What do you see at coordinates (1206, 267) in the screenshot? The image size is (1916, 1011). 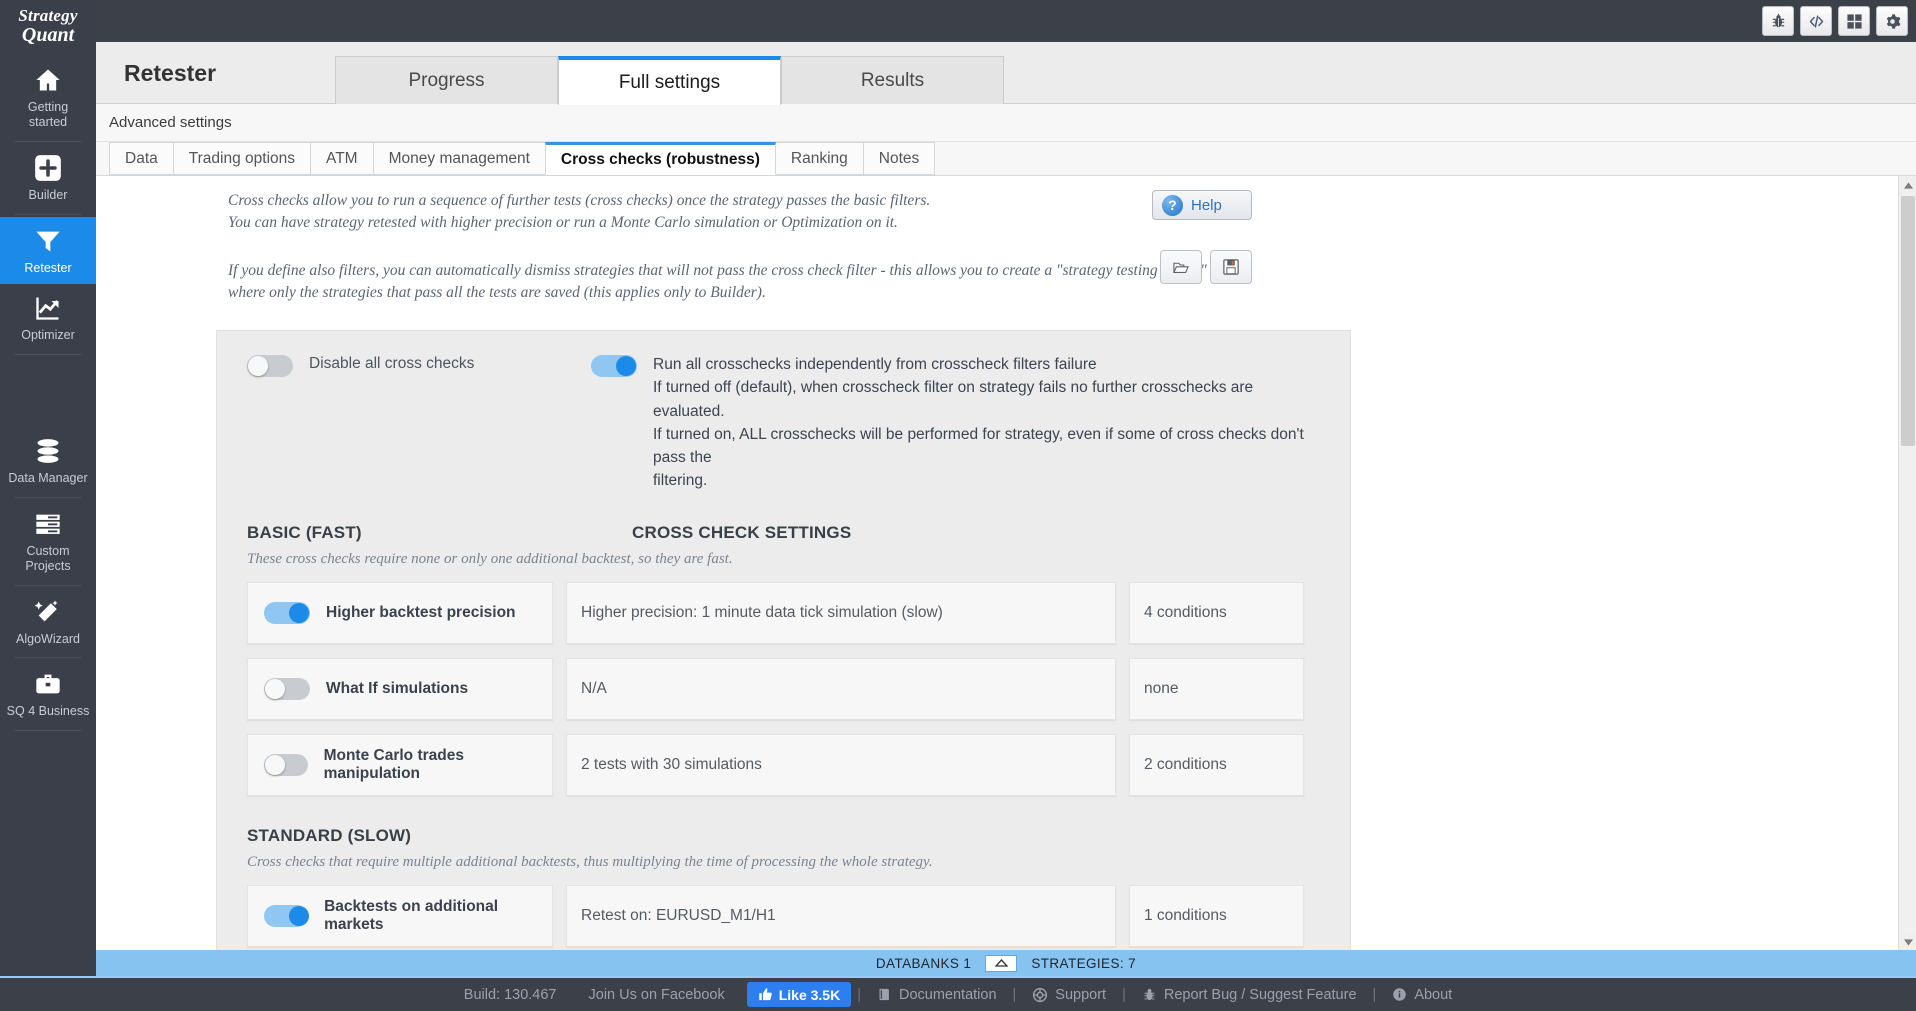 I see `settings-io-buttons` at bounding box center [1206, 267].